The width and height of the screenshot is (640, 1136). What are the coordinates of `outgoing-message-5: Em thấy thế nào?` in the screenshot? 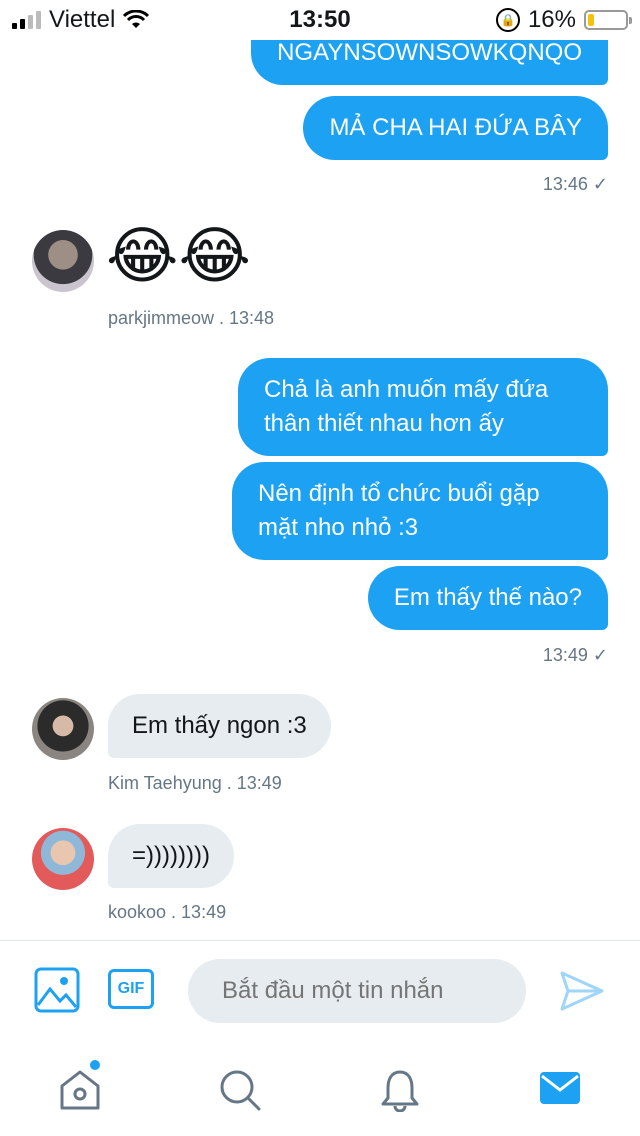 It's located at (487, 598).